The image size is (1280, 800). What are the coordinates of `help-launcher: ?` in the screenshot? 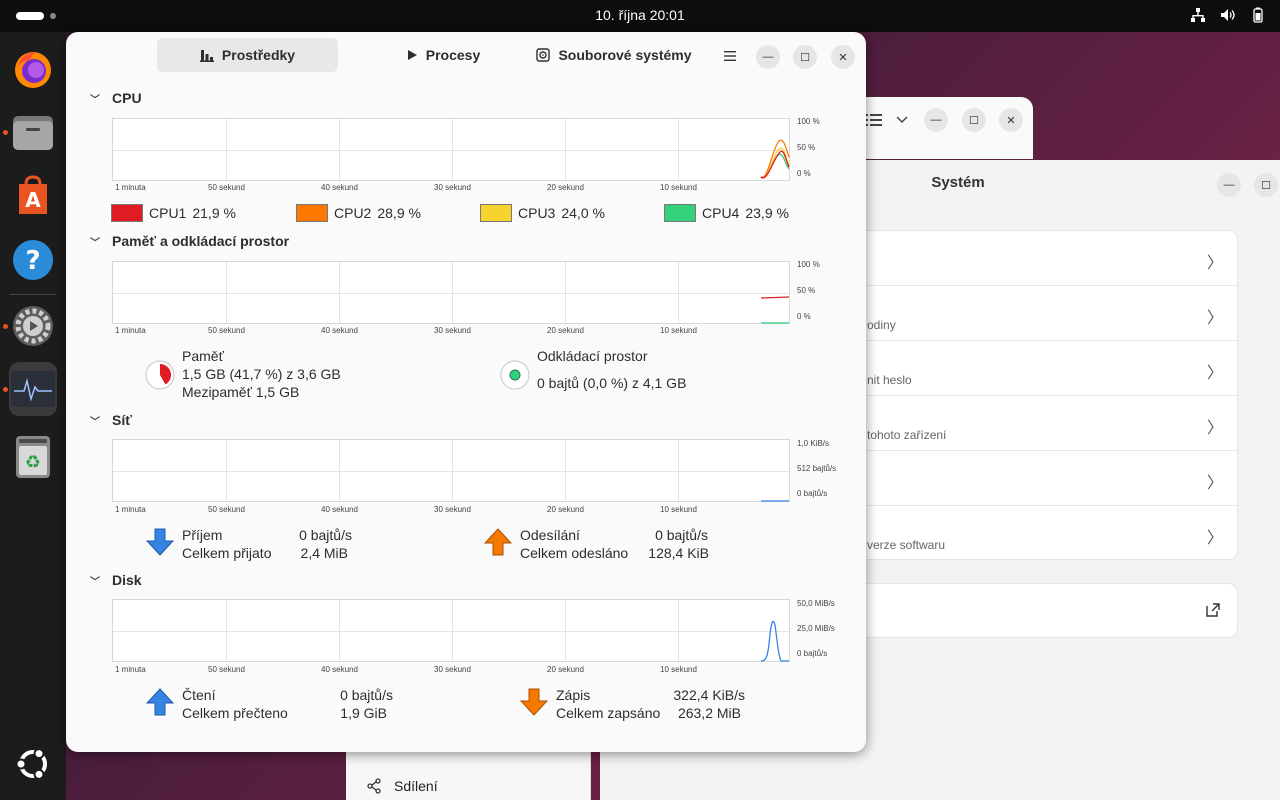 It's located at (33, 260).